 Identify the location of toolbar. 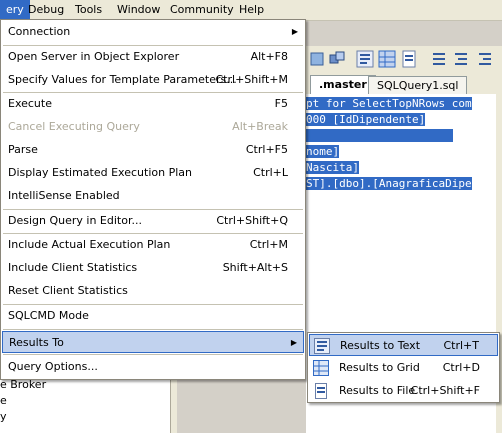
(404, 60).